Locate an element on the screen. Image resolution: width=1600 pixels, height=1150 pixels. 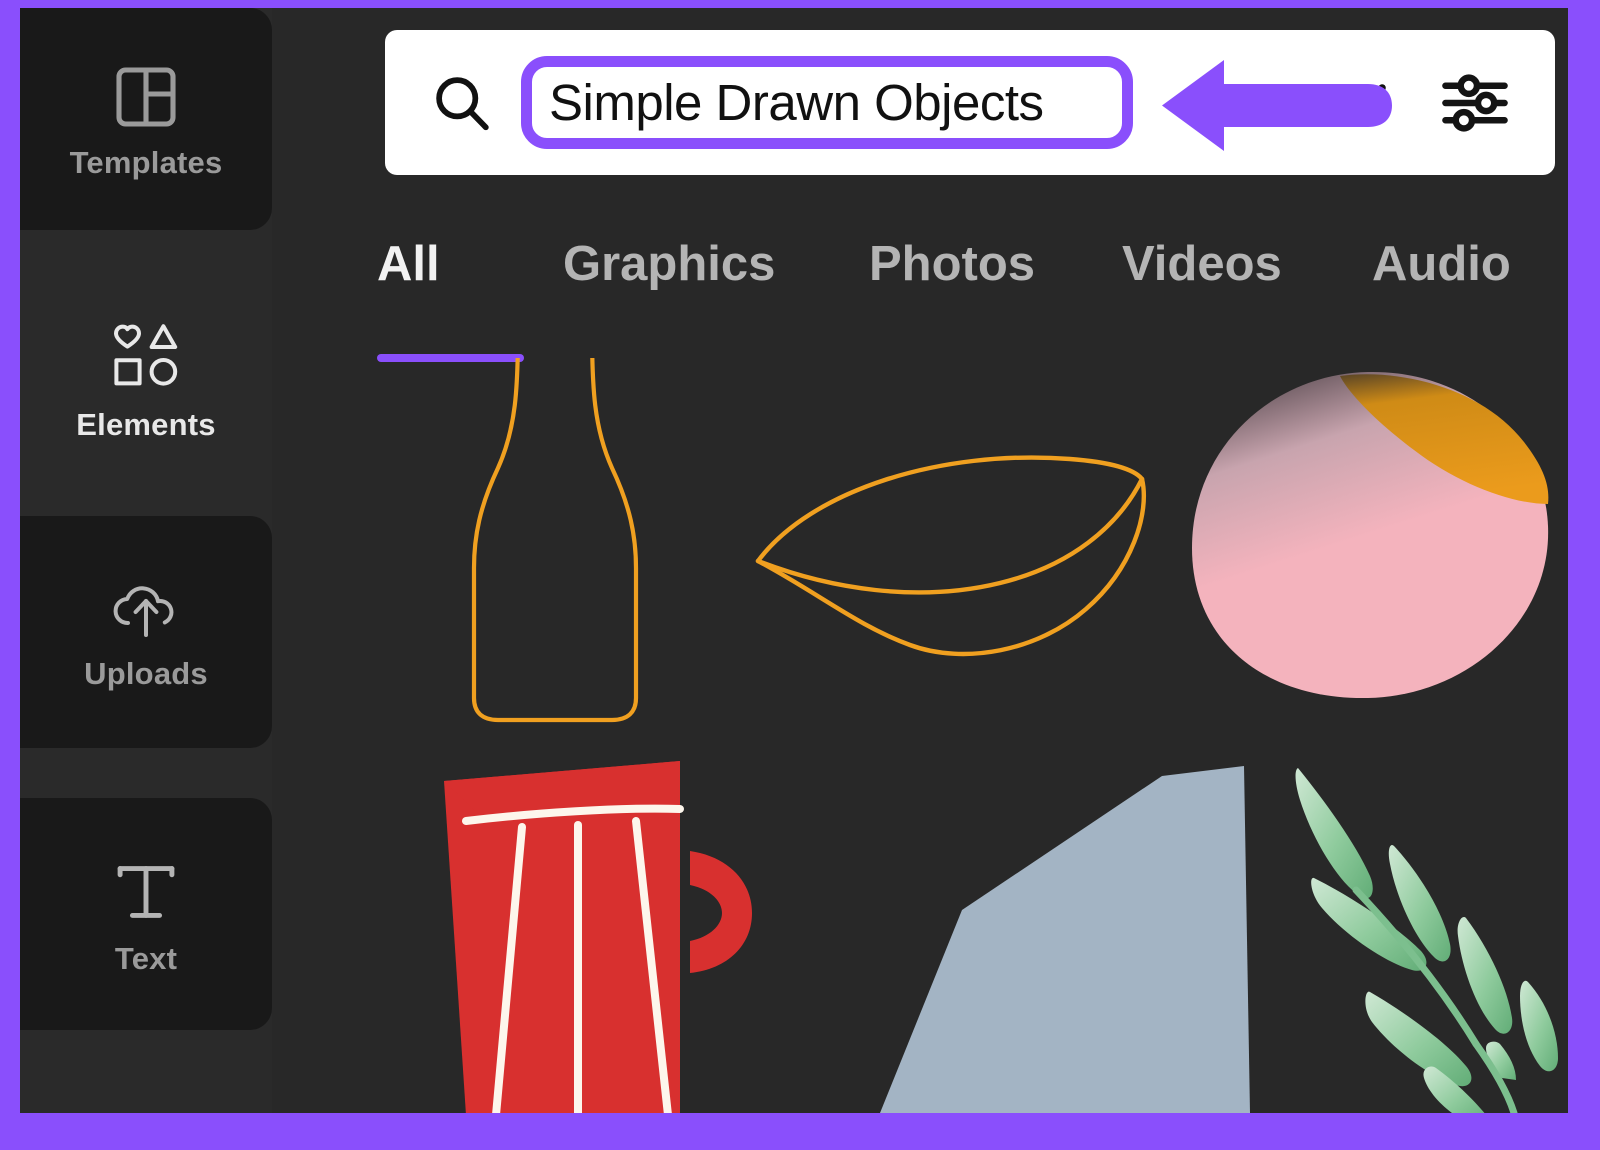
text-t-icon is located at coordinates (146, 892).